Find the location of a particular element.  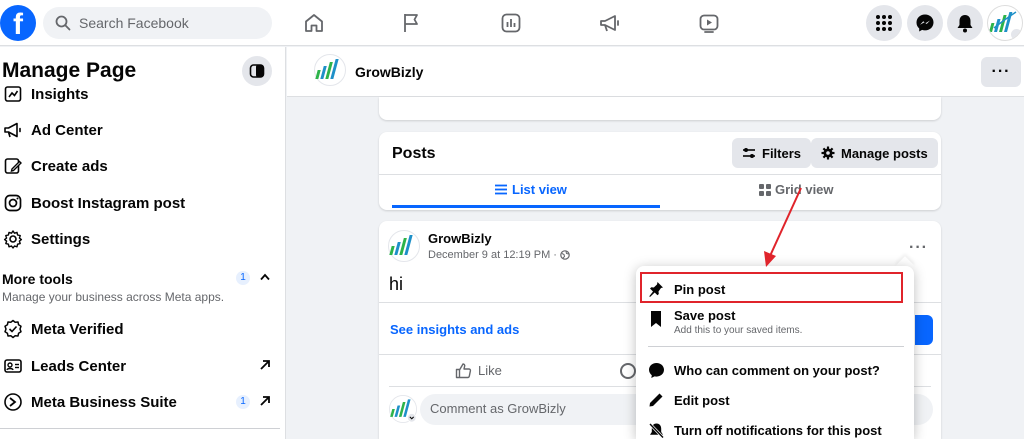

facebook-logo: f is located at coordinates (18, 23).